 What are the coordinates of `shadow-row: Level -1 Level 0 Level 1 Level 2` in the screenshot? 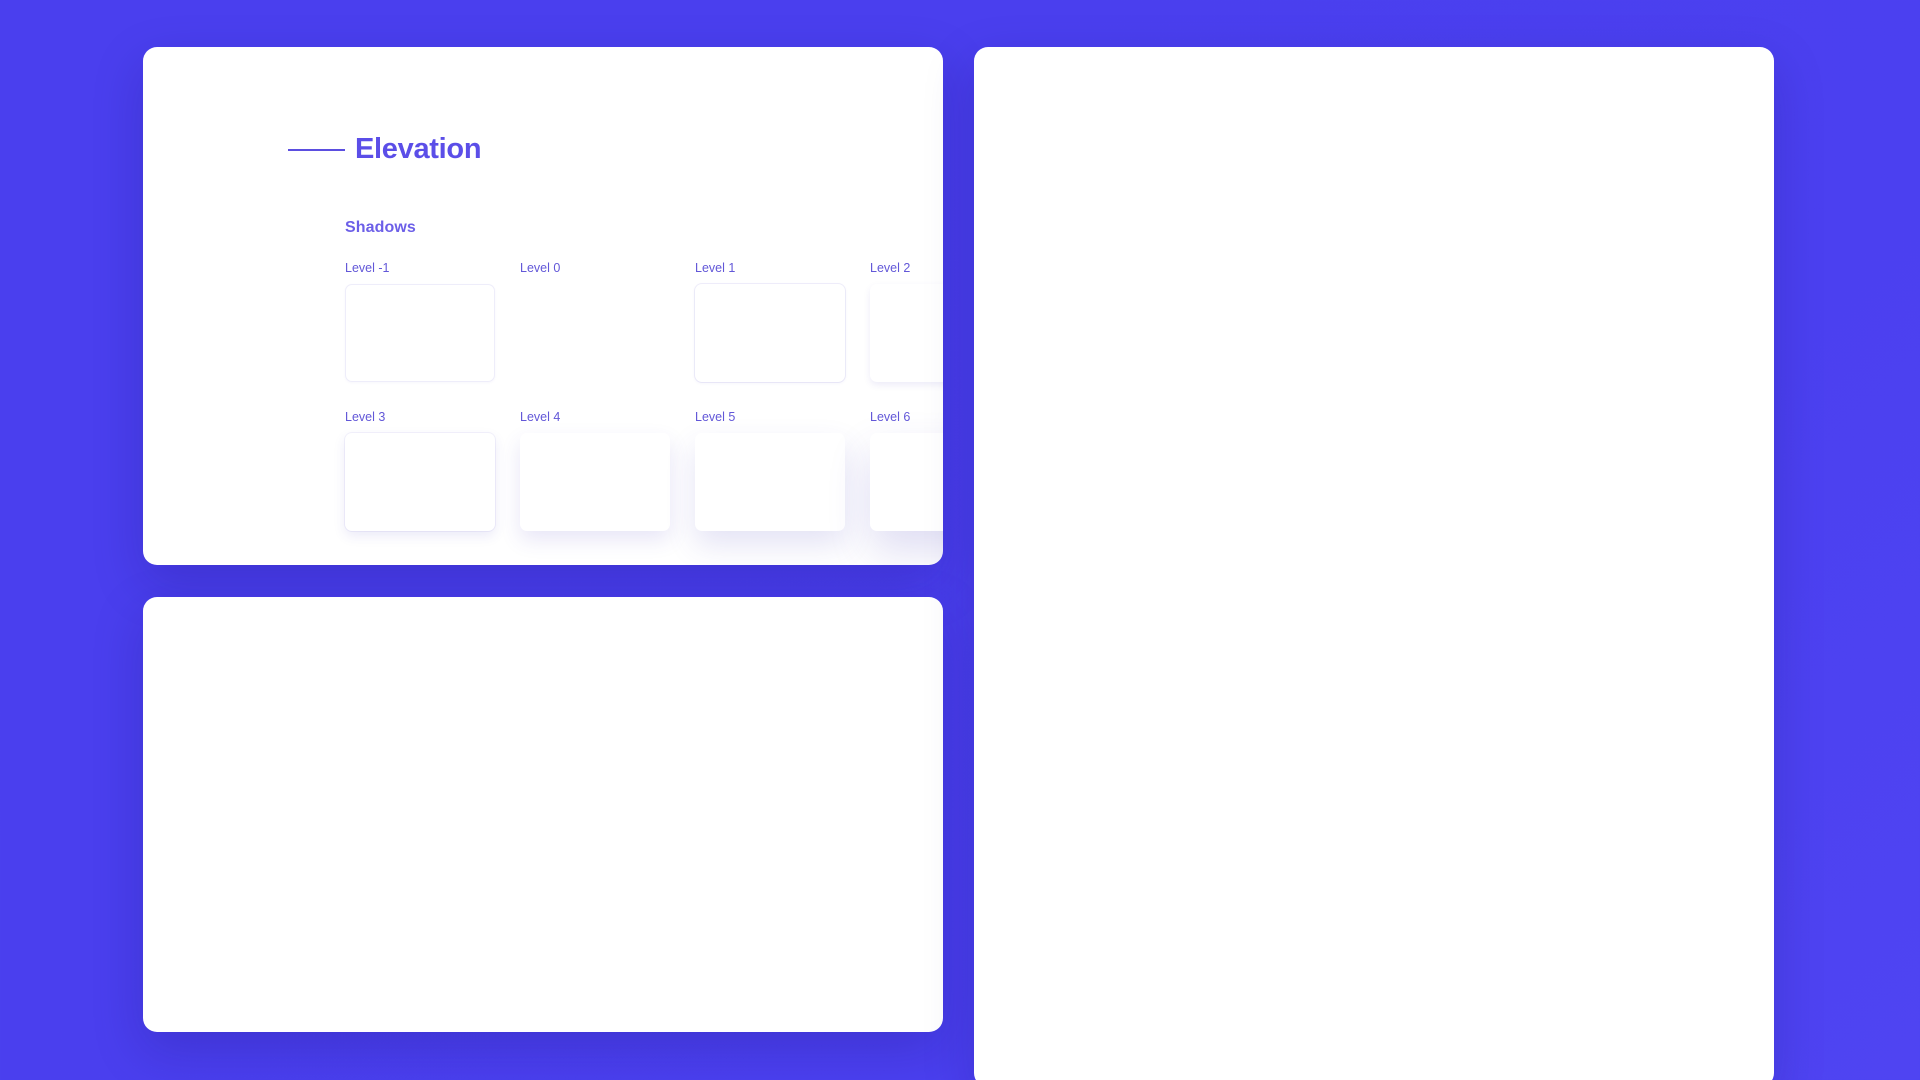 It's located at (644, 321).